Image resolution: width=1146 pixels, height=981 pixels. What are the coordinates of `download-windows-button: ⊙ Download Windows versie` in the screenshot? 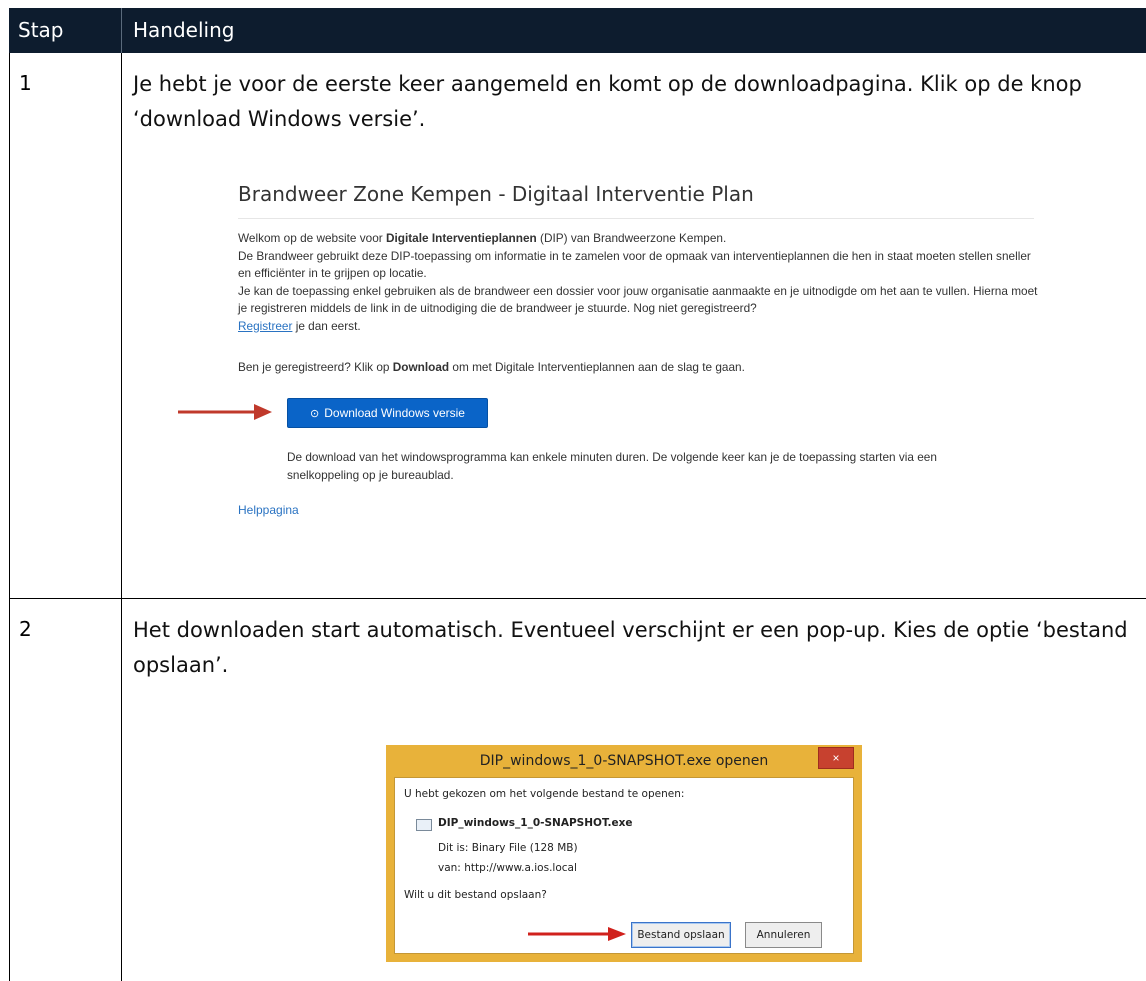 It's located at (387, 413).